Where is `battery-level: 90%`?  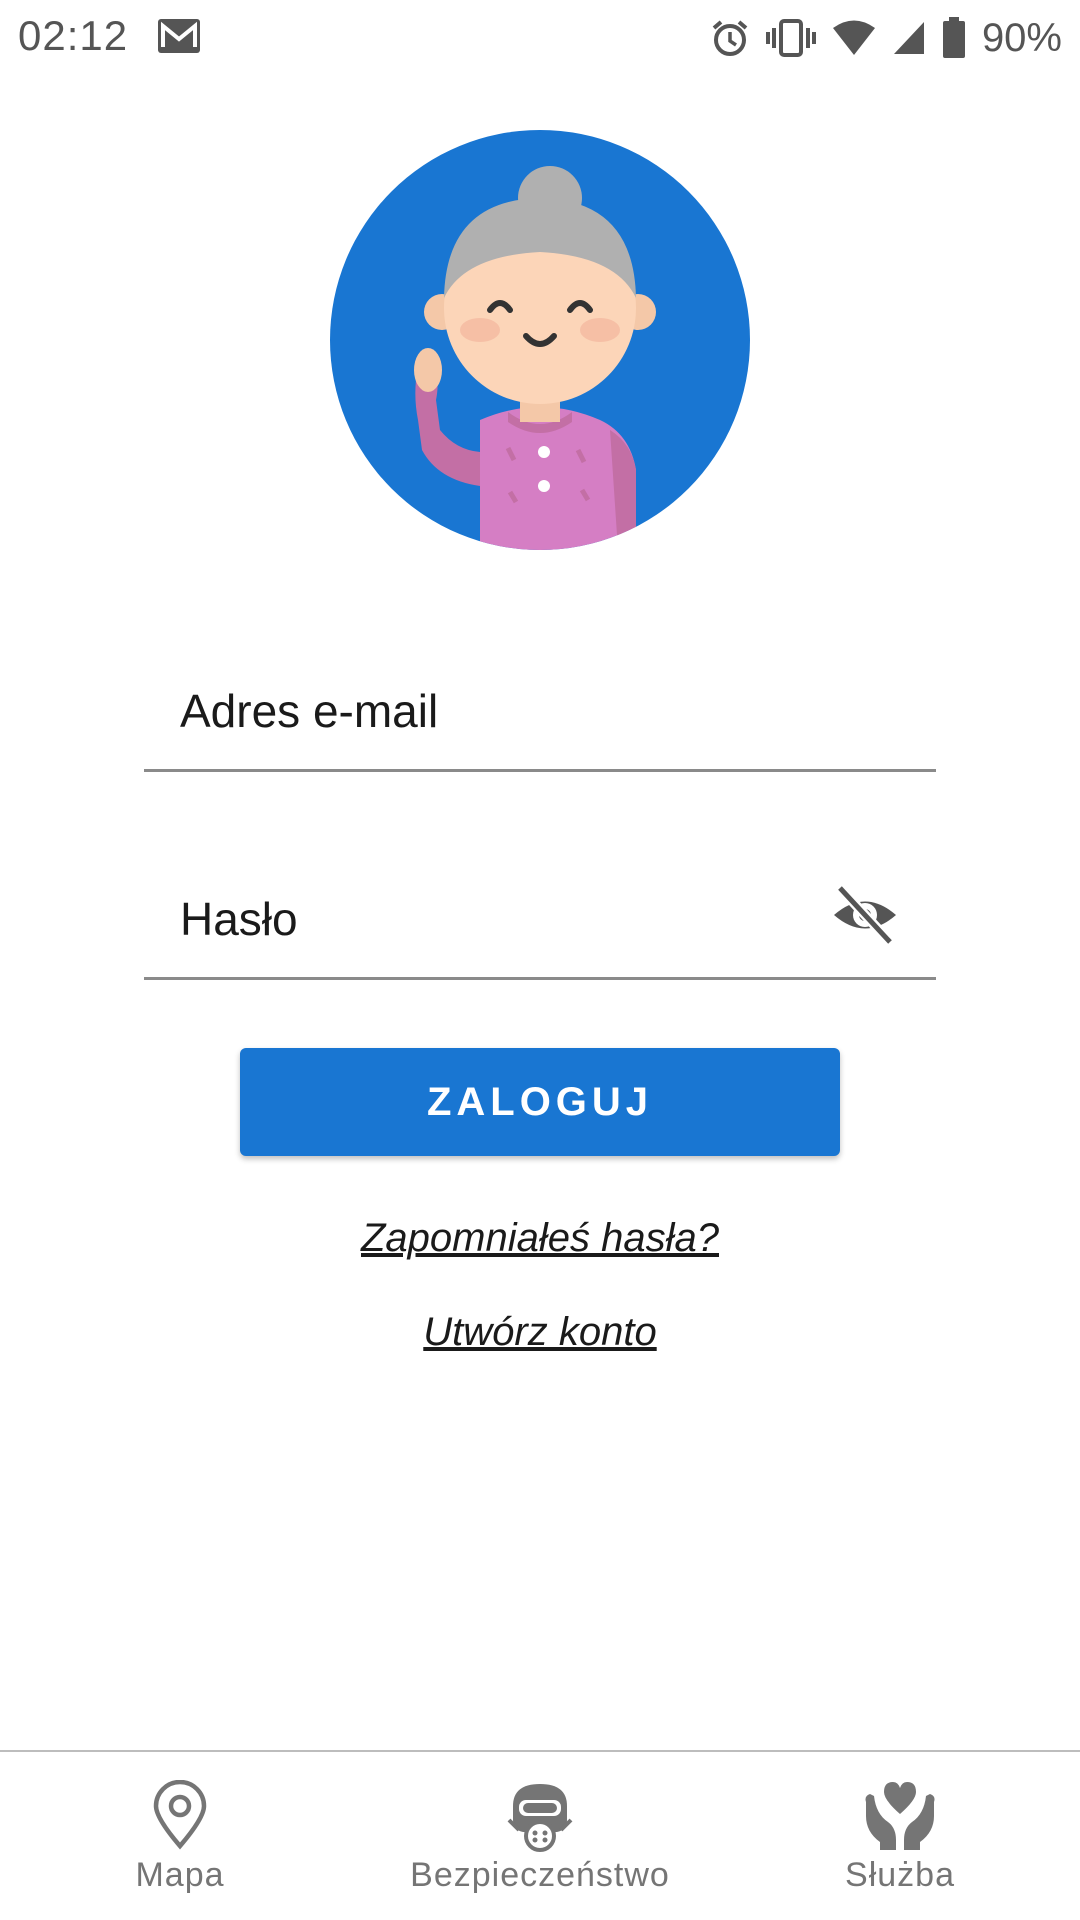
battery-level: 90% is located at coordinates (1021, 37).